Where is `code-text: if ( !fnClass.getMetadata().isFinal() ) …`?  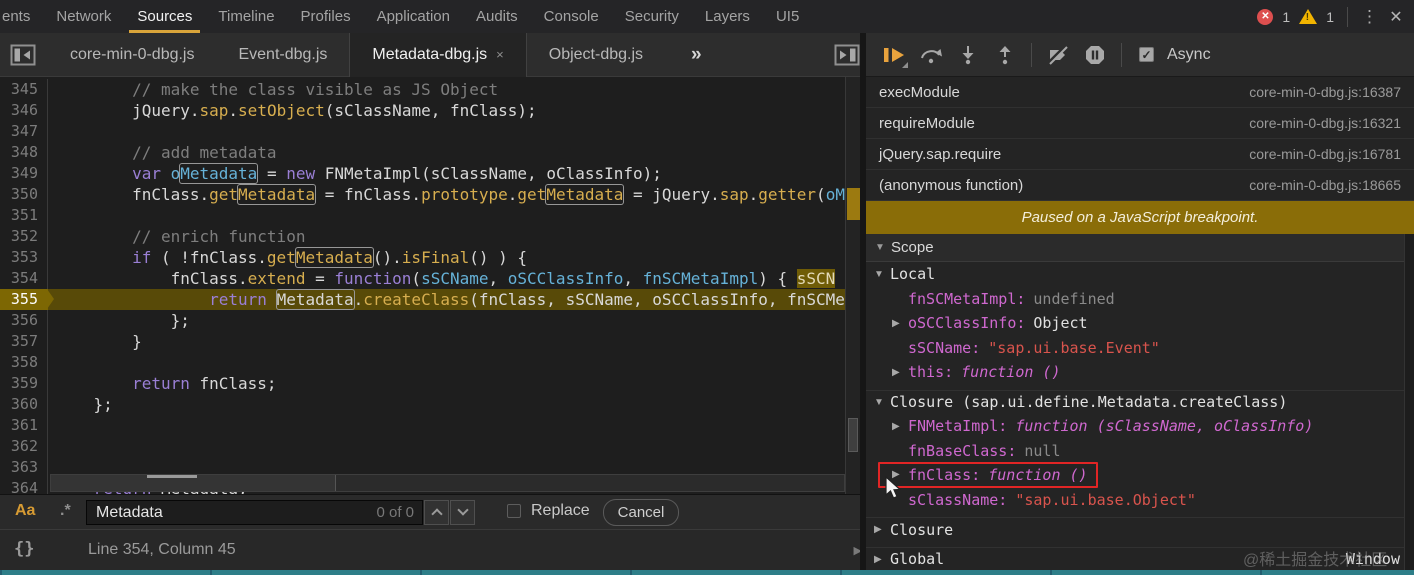
code-text: if ( !fnClass.getMetadata().isFinal() ) … is located at coordinates (446, 257).